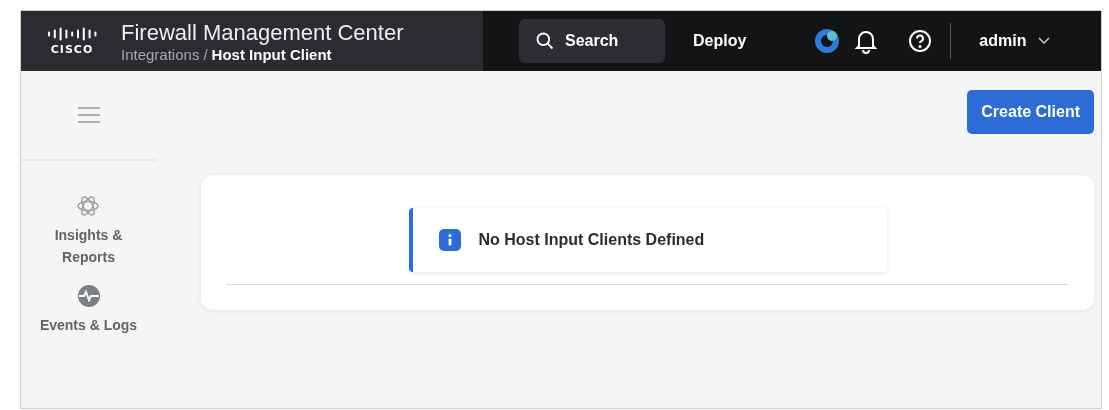 Image resolution: width=1109 pixels, height=410 pixels. Describe the element at coordinates (88, 206) in the screenshot. I see `atom-icon` at that location.